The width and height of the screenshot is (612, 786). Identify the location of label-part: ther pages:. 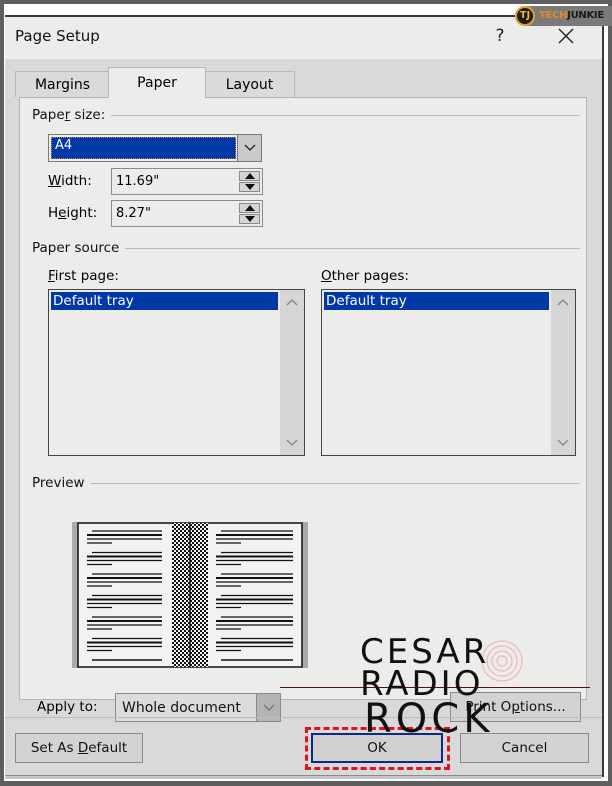
(370, 276).